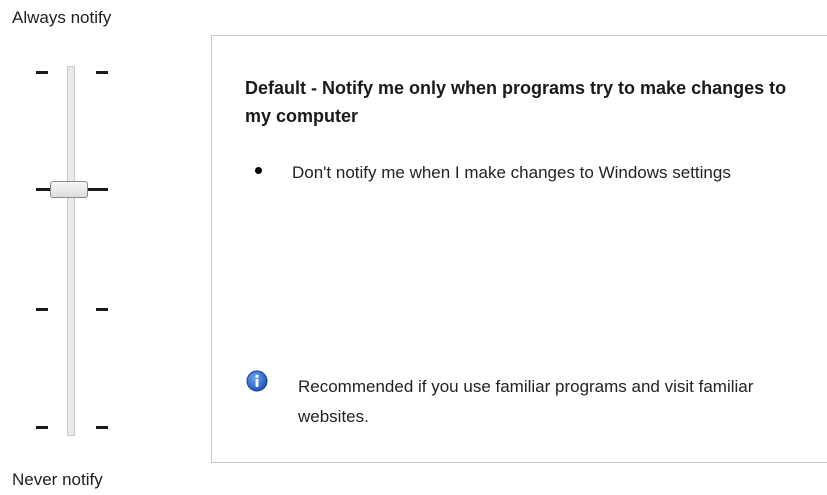 The image size is (827, 495). I want to click on tick-notify-no-dim-left, so click(42, 309).